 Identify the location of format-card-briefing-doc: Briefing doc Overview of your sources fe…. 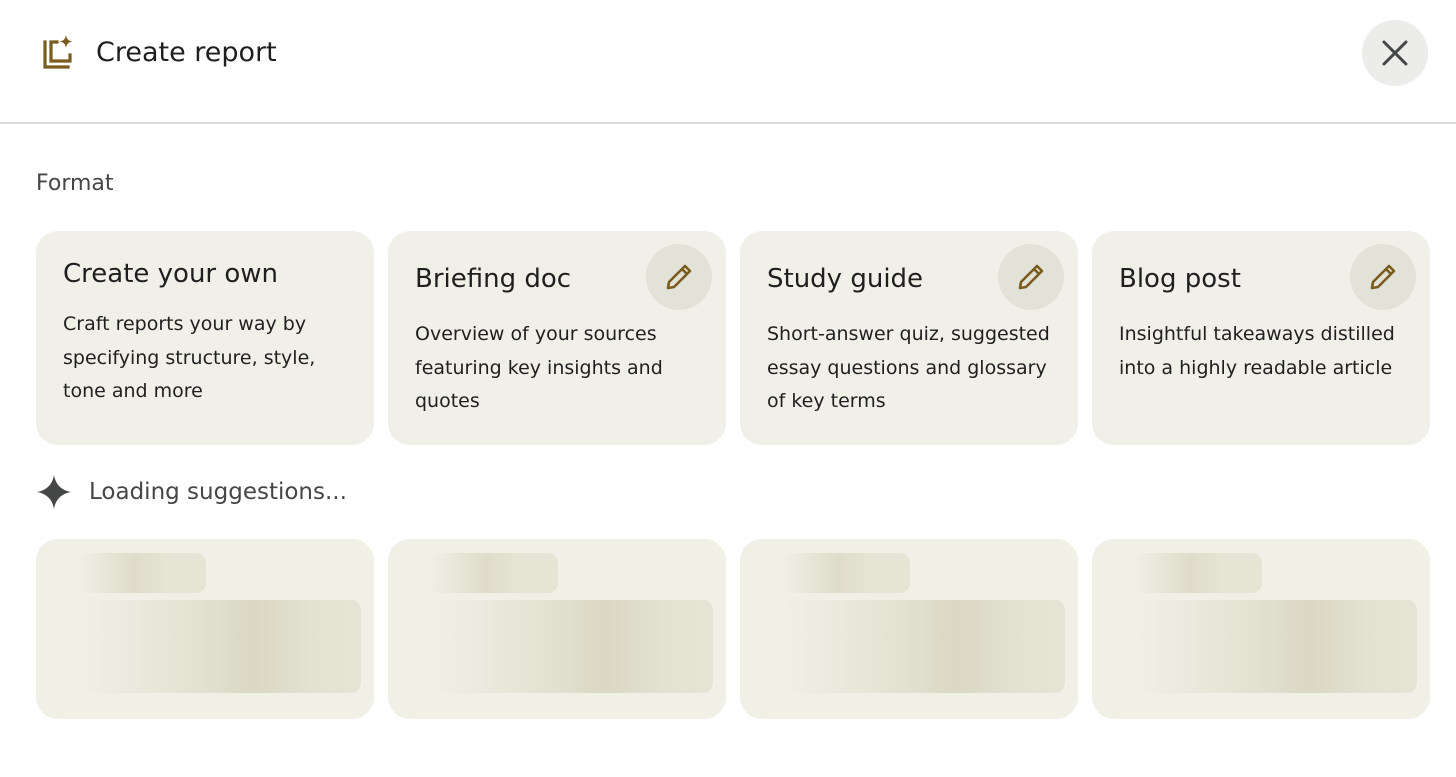
(557, 338).